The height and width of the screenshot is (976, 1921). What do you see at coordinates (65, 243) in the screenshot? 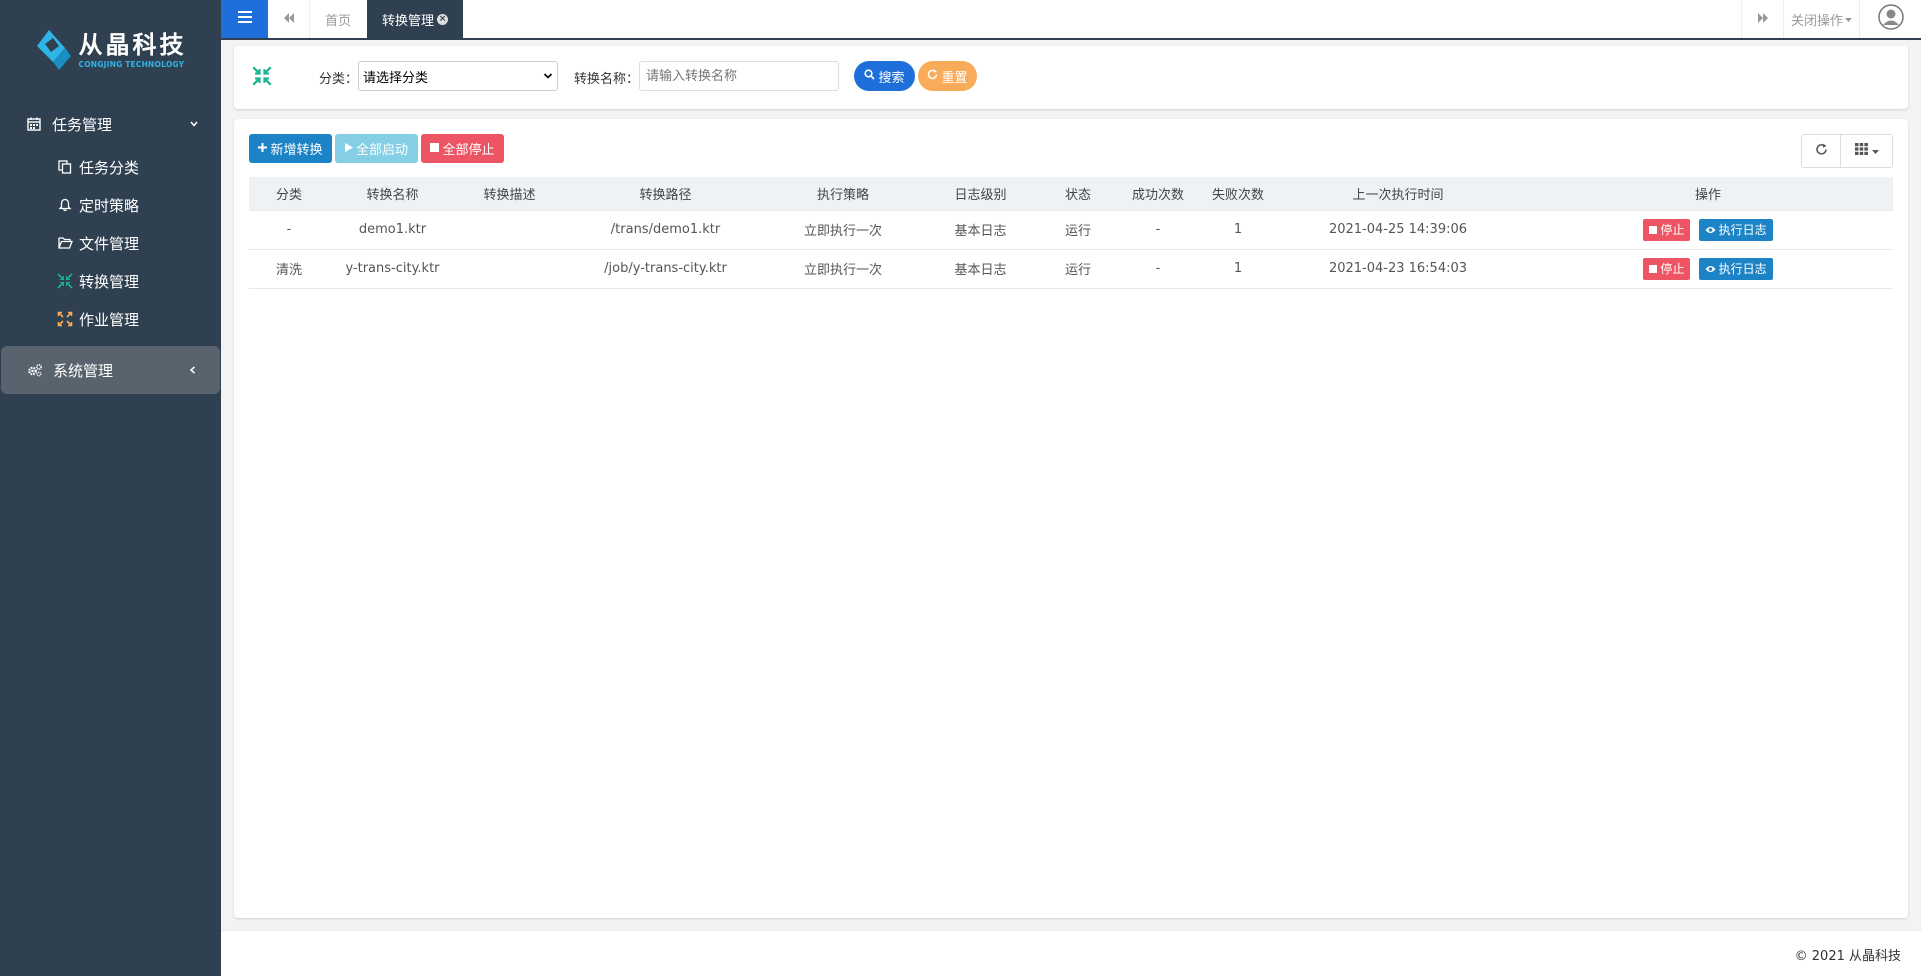
I see `folder-open-icon` at bounding box center [65, 243].